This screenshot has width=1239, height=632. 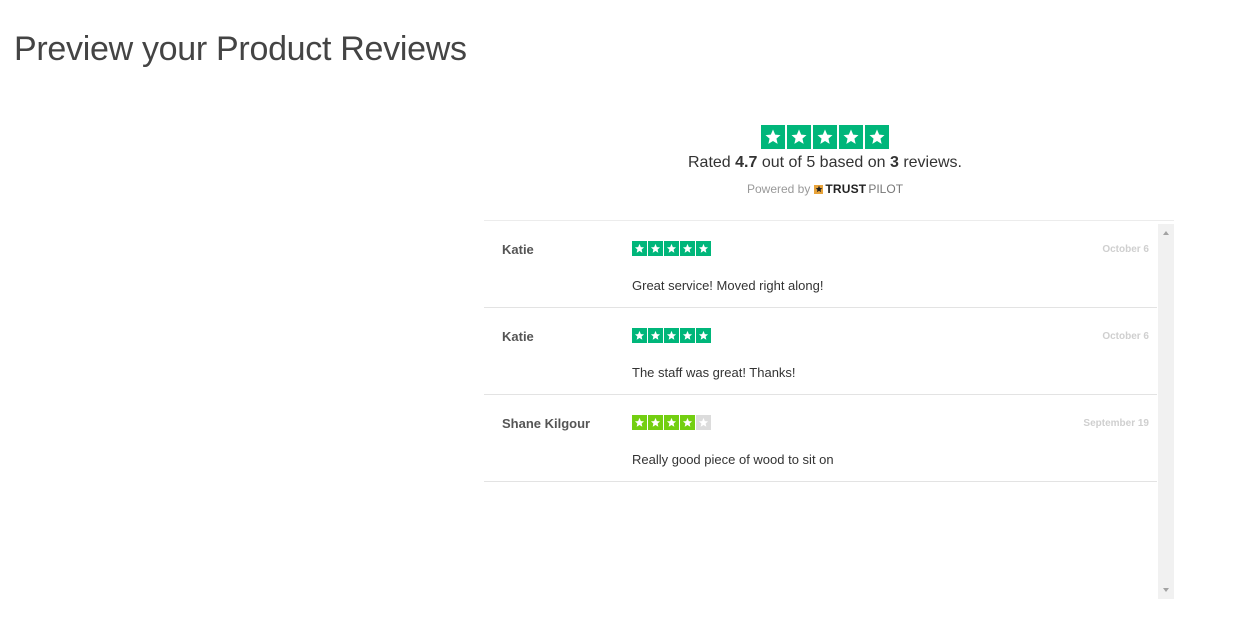 What do you see at coordinates (932, 162) in the screenshot?
I see `rating-suffix: reviews.` at bounding box center [932, 162].